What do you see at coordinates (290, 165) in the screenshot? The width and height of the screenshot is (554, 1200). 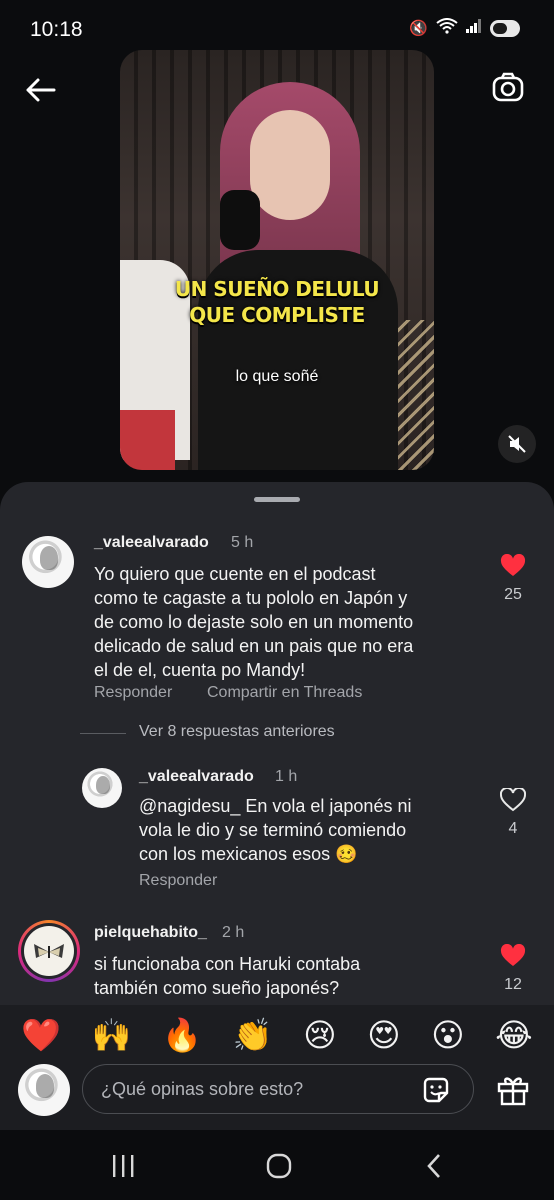 I see `video-person-face` at bounding box center [290, 165].